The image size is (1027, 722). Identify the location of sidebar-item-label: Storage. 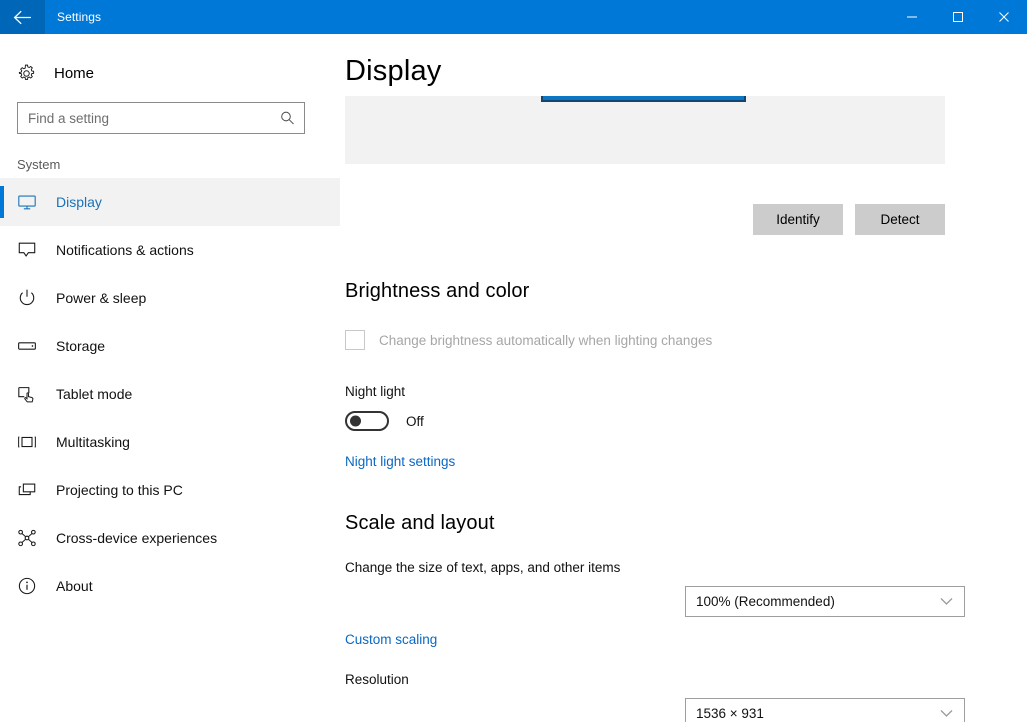
(81, 346).